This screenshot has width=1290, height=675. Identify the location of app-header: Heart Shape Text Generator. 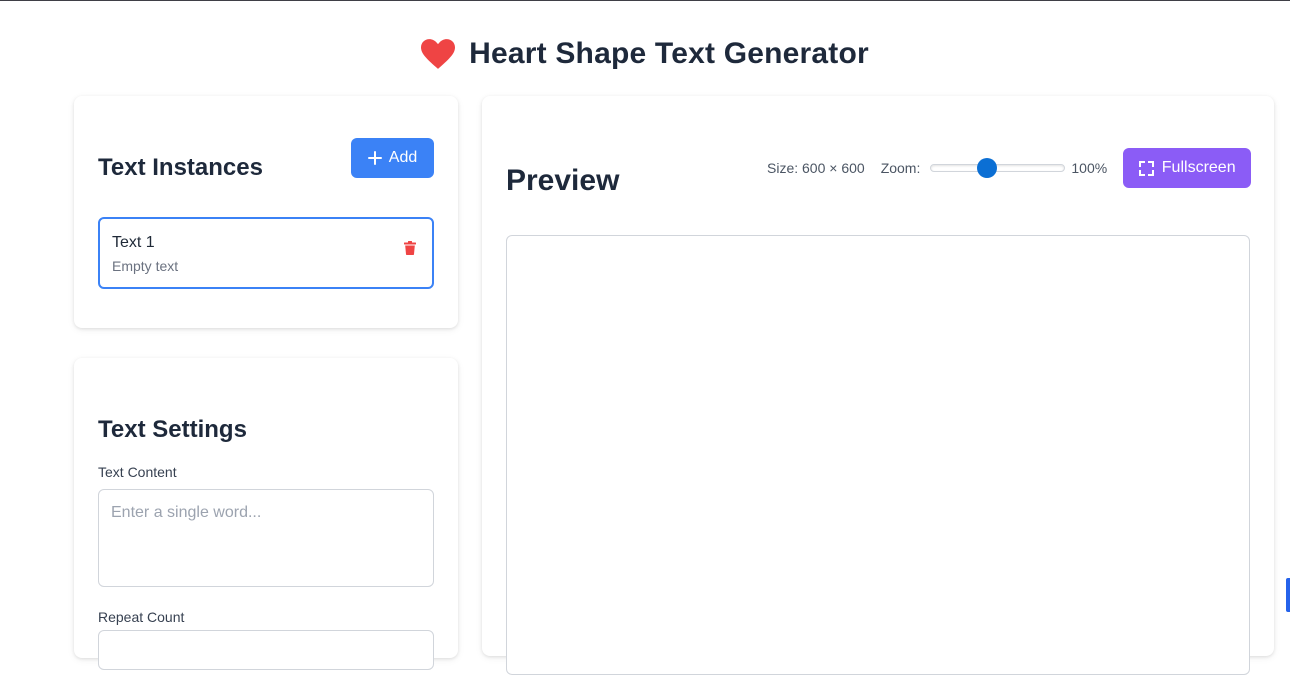
(645, 54).